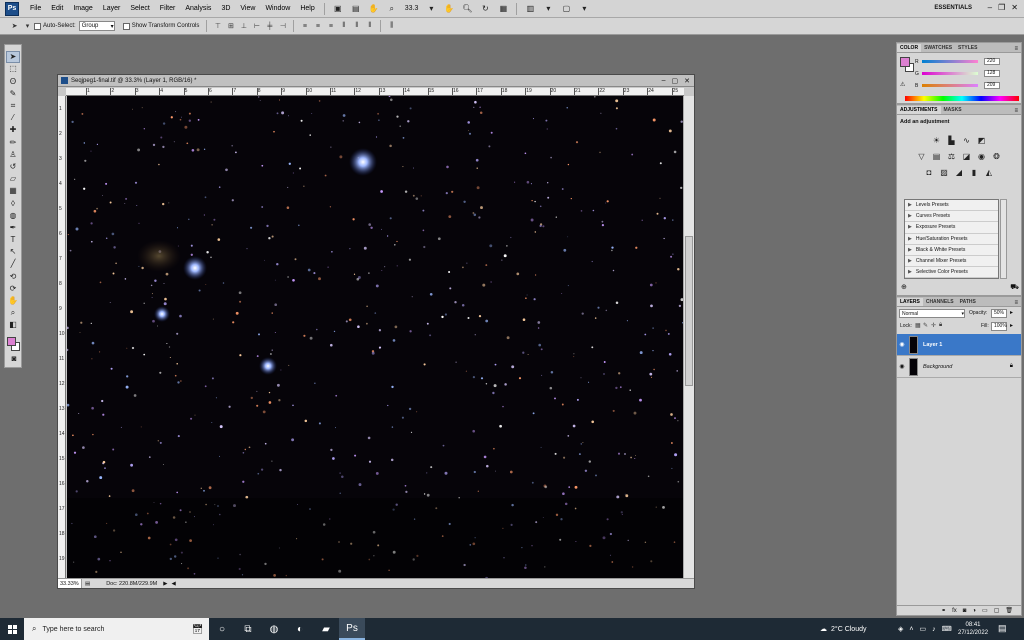  Describe the element at coordinates (932, 345) in the screenshot. I see `layer-name: Layer 1` at that location.